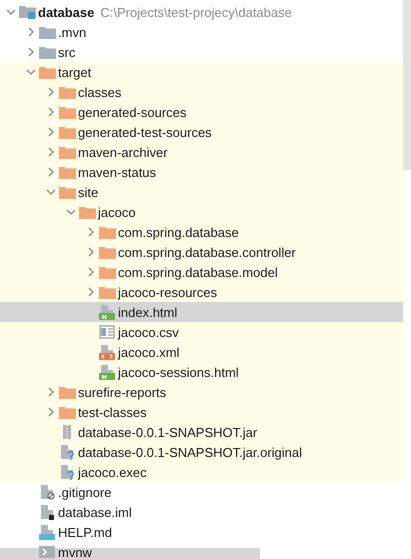  I want to click on folder-name: .mvn, so click(72, 32).